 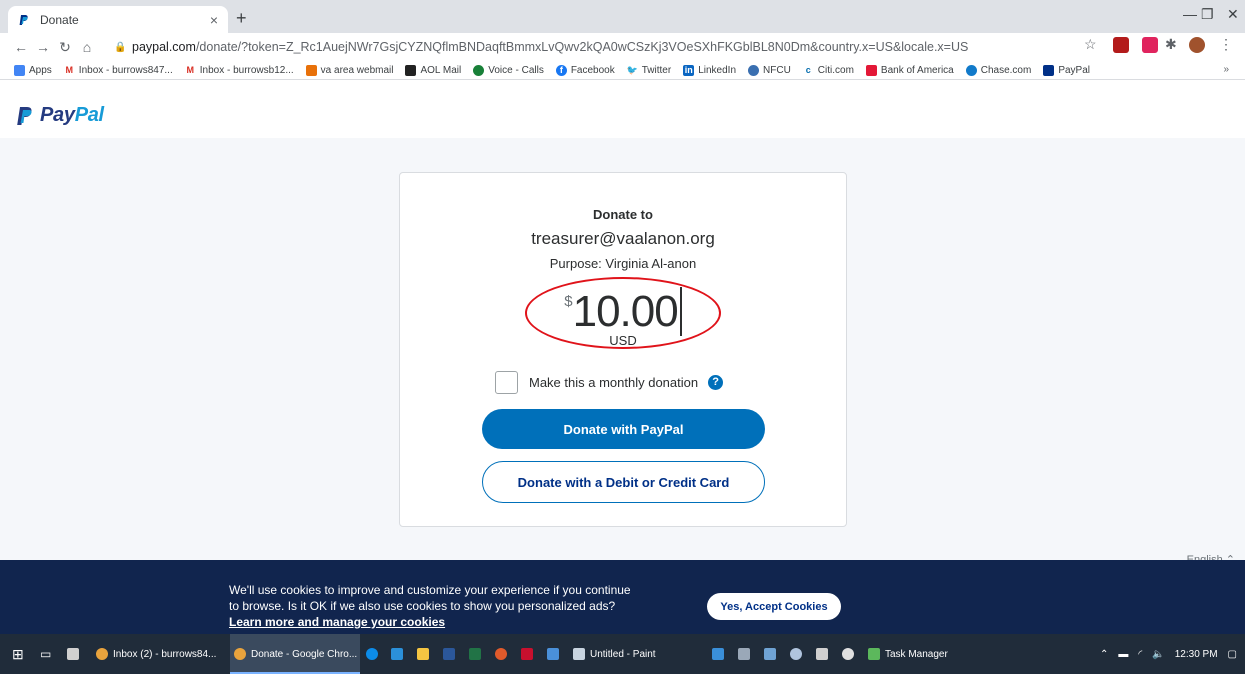 What do you see at coordinates (241, 18) in the screenshot?
I see `new-tab-button: +` at bounding box center [241, 18].